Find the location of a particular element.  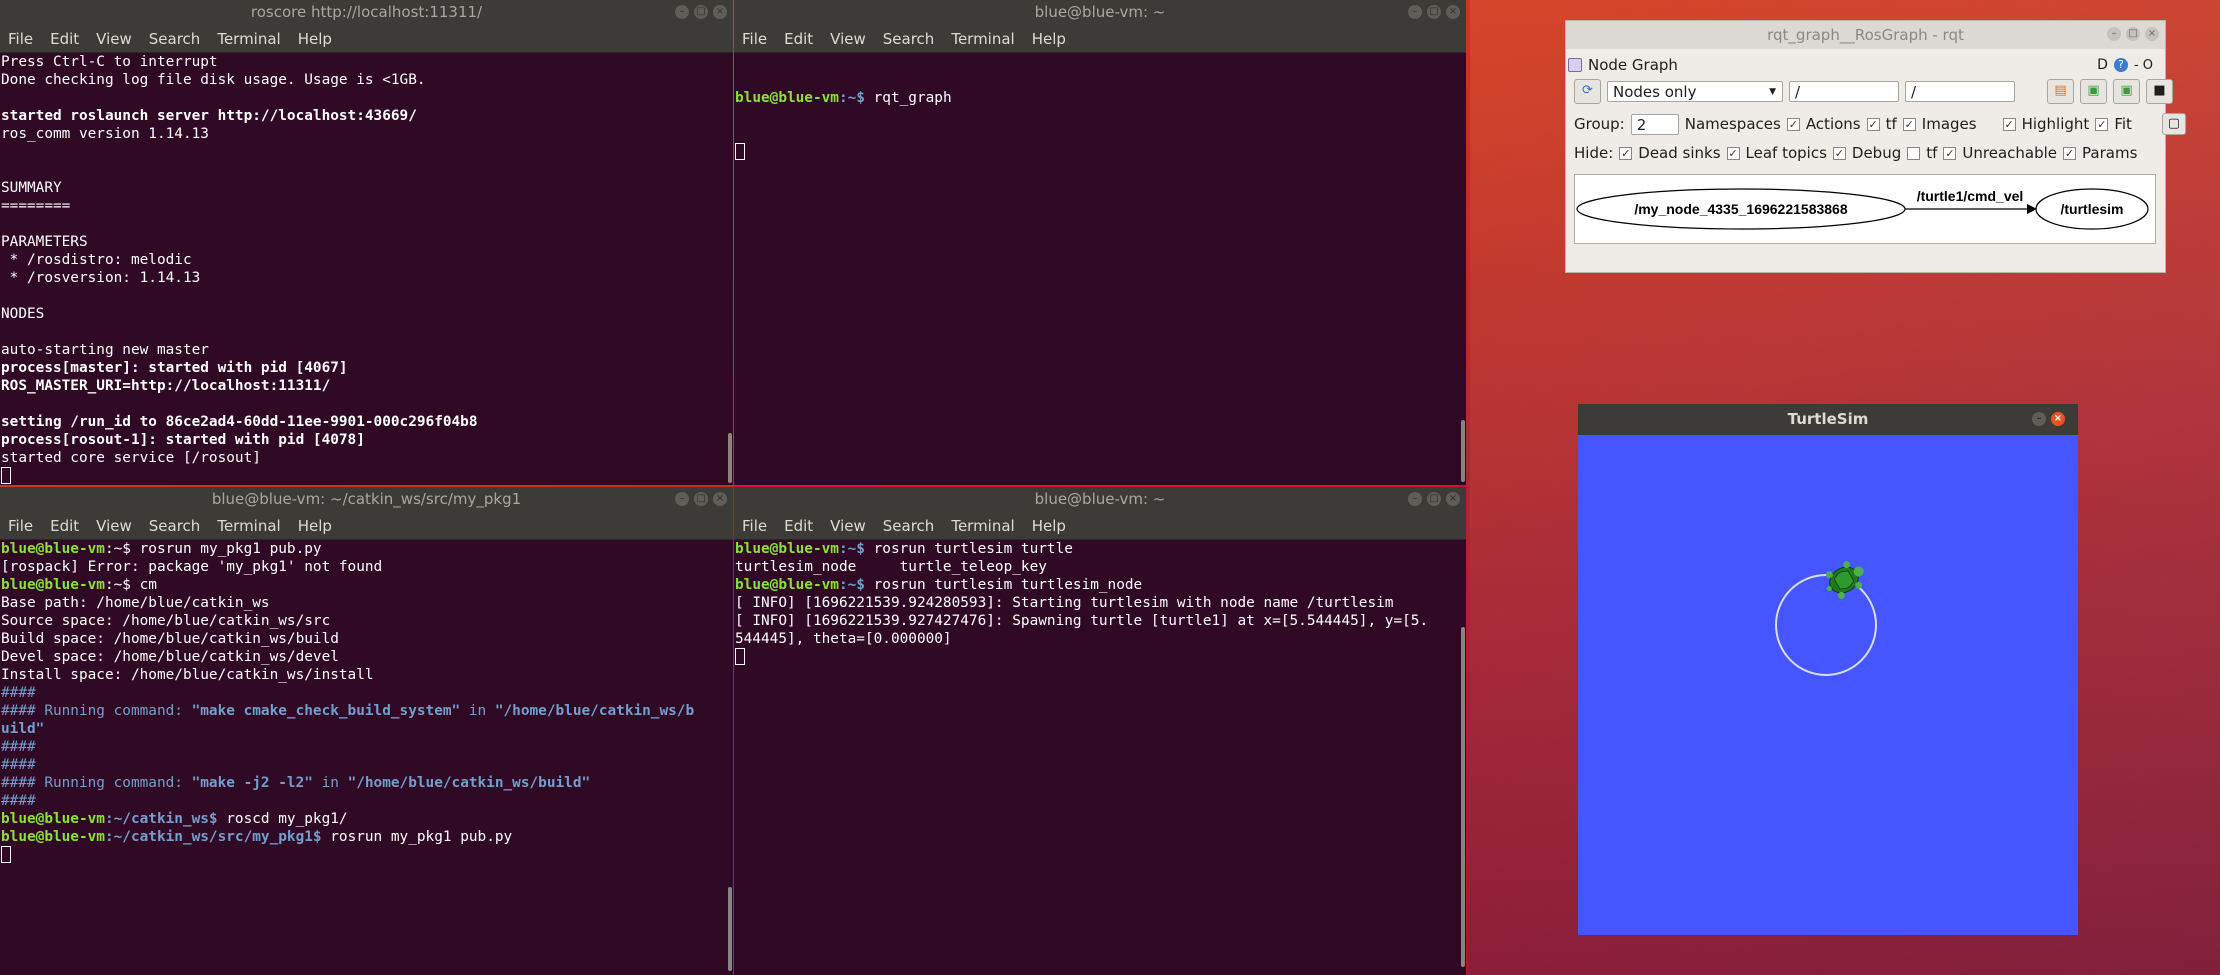

terminal-titlebar: roscore http://localhost:11311/ – □ × is located at coordinates (366, 12).